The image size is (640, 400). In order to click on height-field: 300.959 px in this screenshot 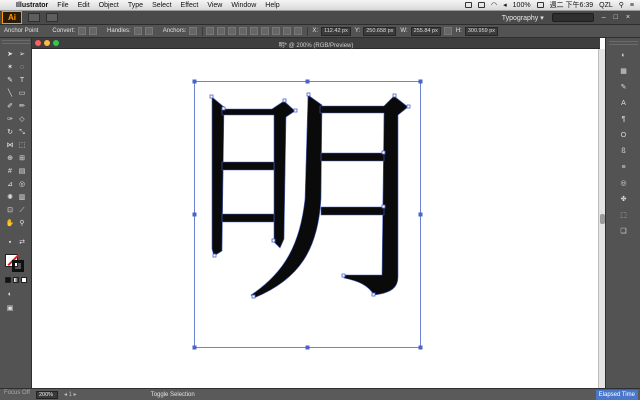, I will do `click(481, 31)`.